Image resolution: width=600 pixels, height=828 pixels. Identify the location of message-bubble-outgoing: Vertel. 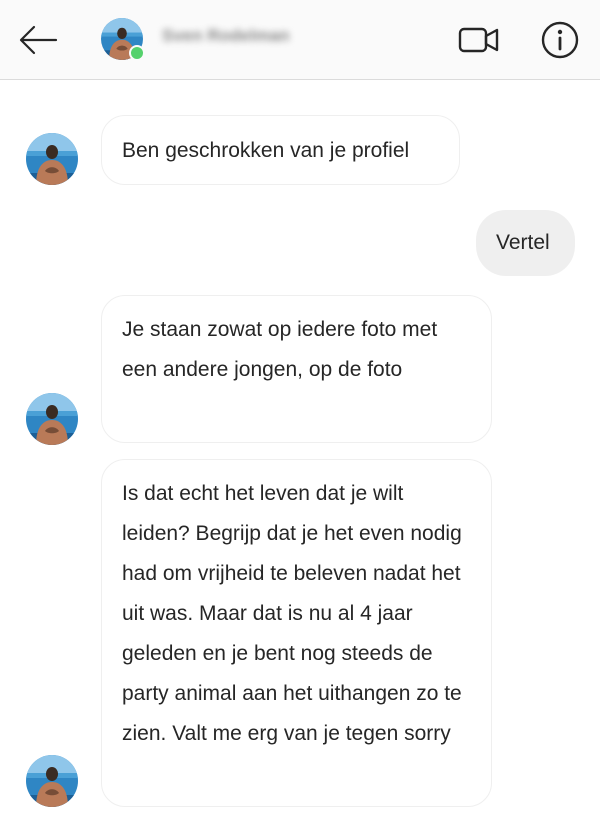
(525, 243).